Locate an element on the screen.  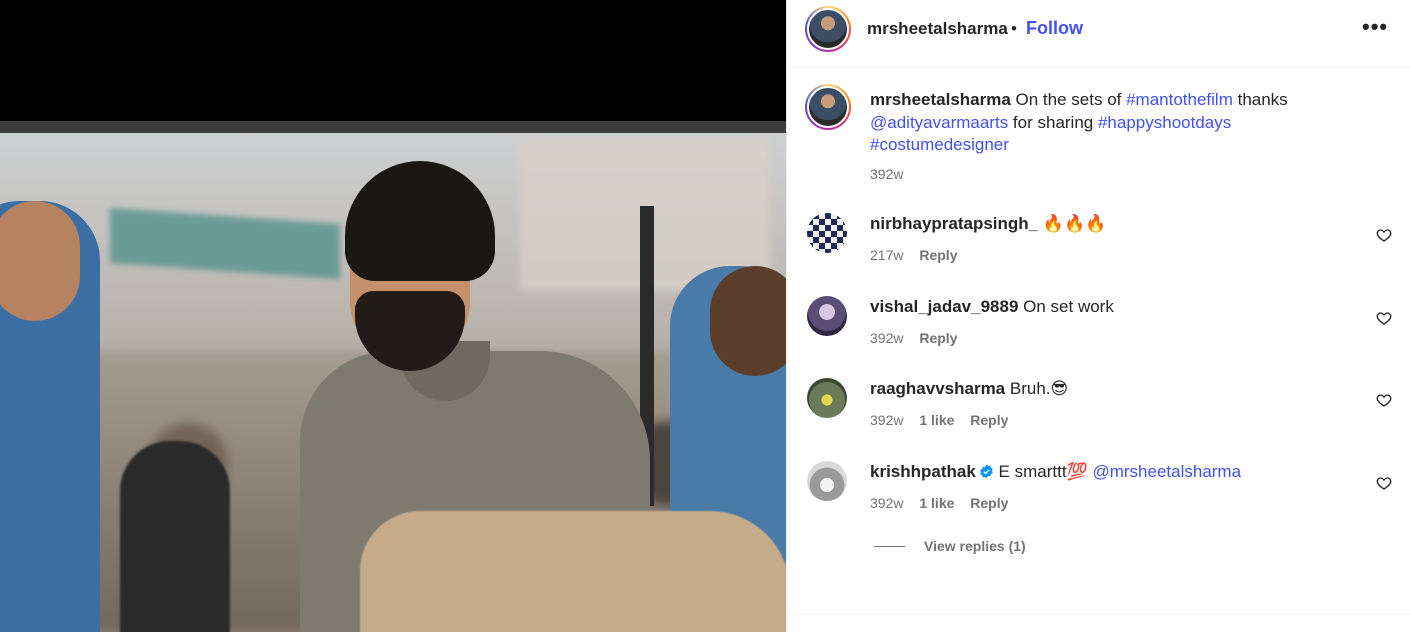
comment-text: On set work is located at coordinates (1068, 306).